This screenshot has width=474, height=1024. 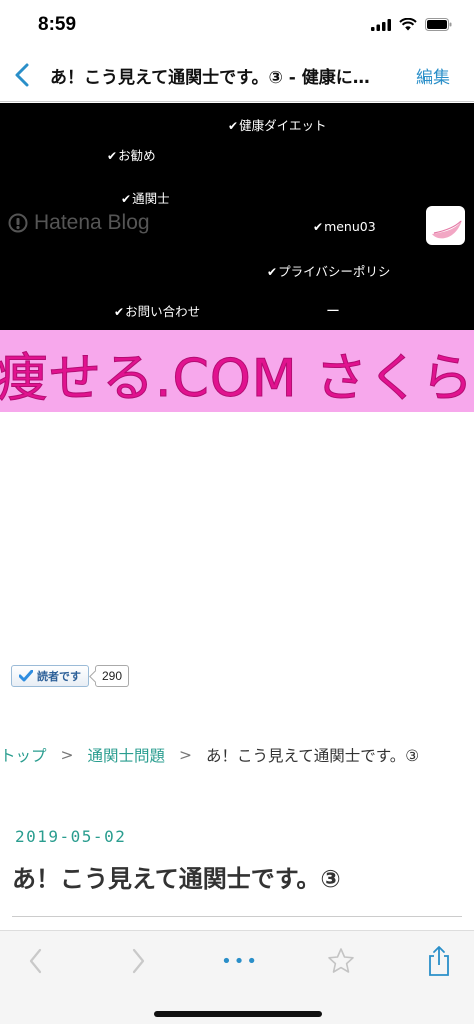 What do you see at coordinates (433, 75) in the screenshot?
I see `edit-button: 編集` at bounding box center [433, 75].